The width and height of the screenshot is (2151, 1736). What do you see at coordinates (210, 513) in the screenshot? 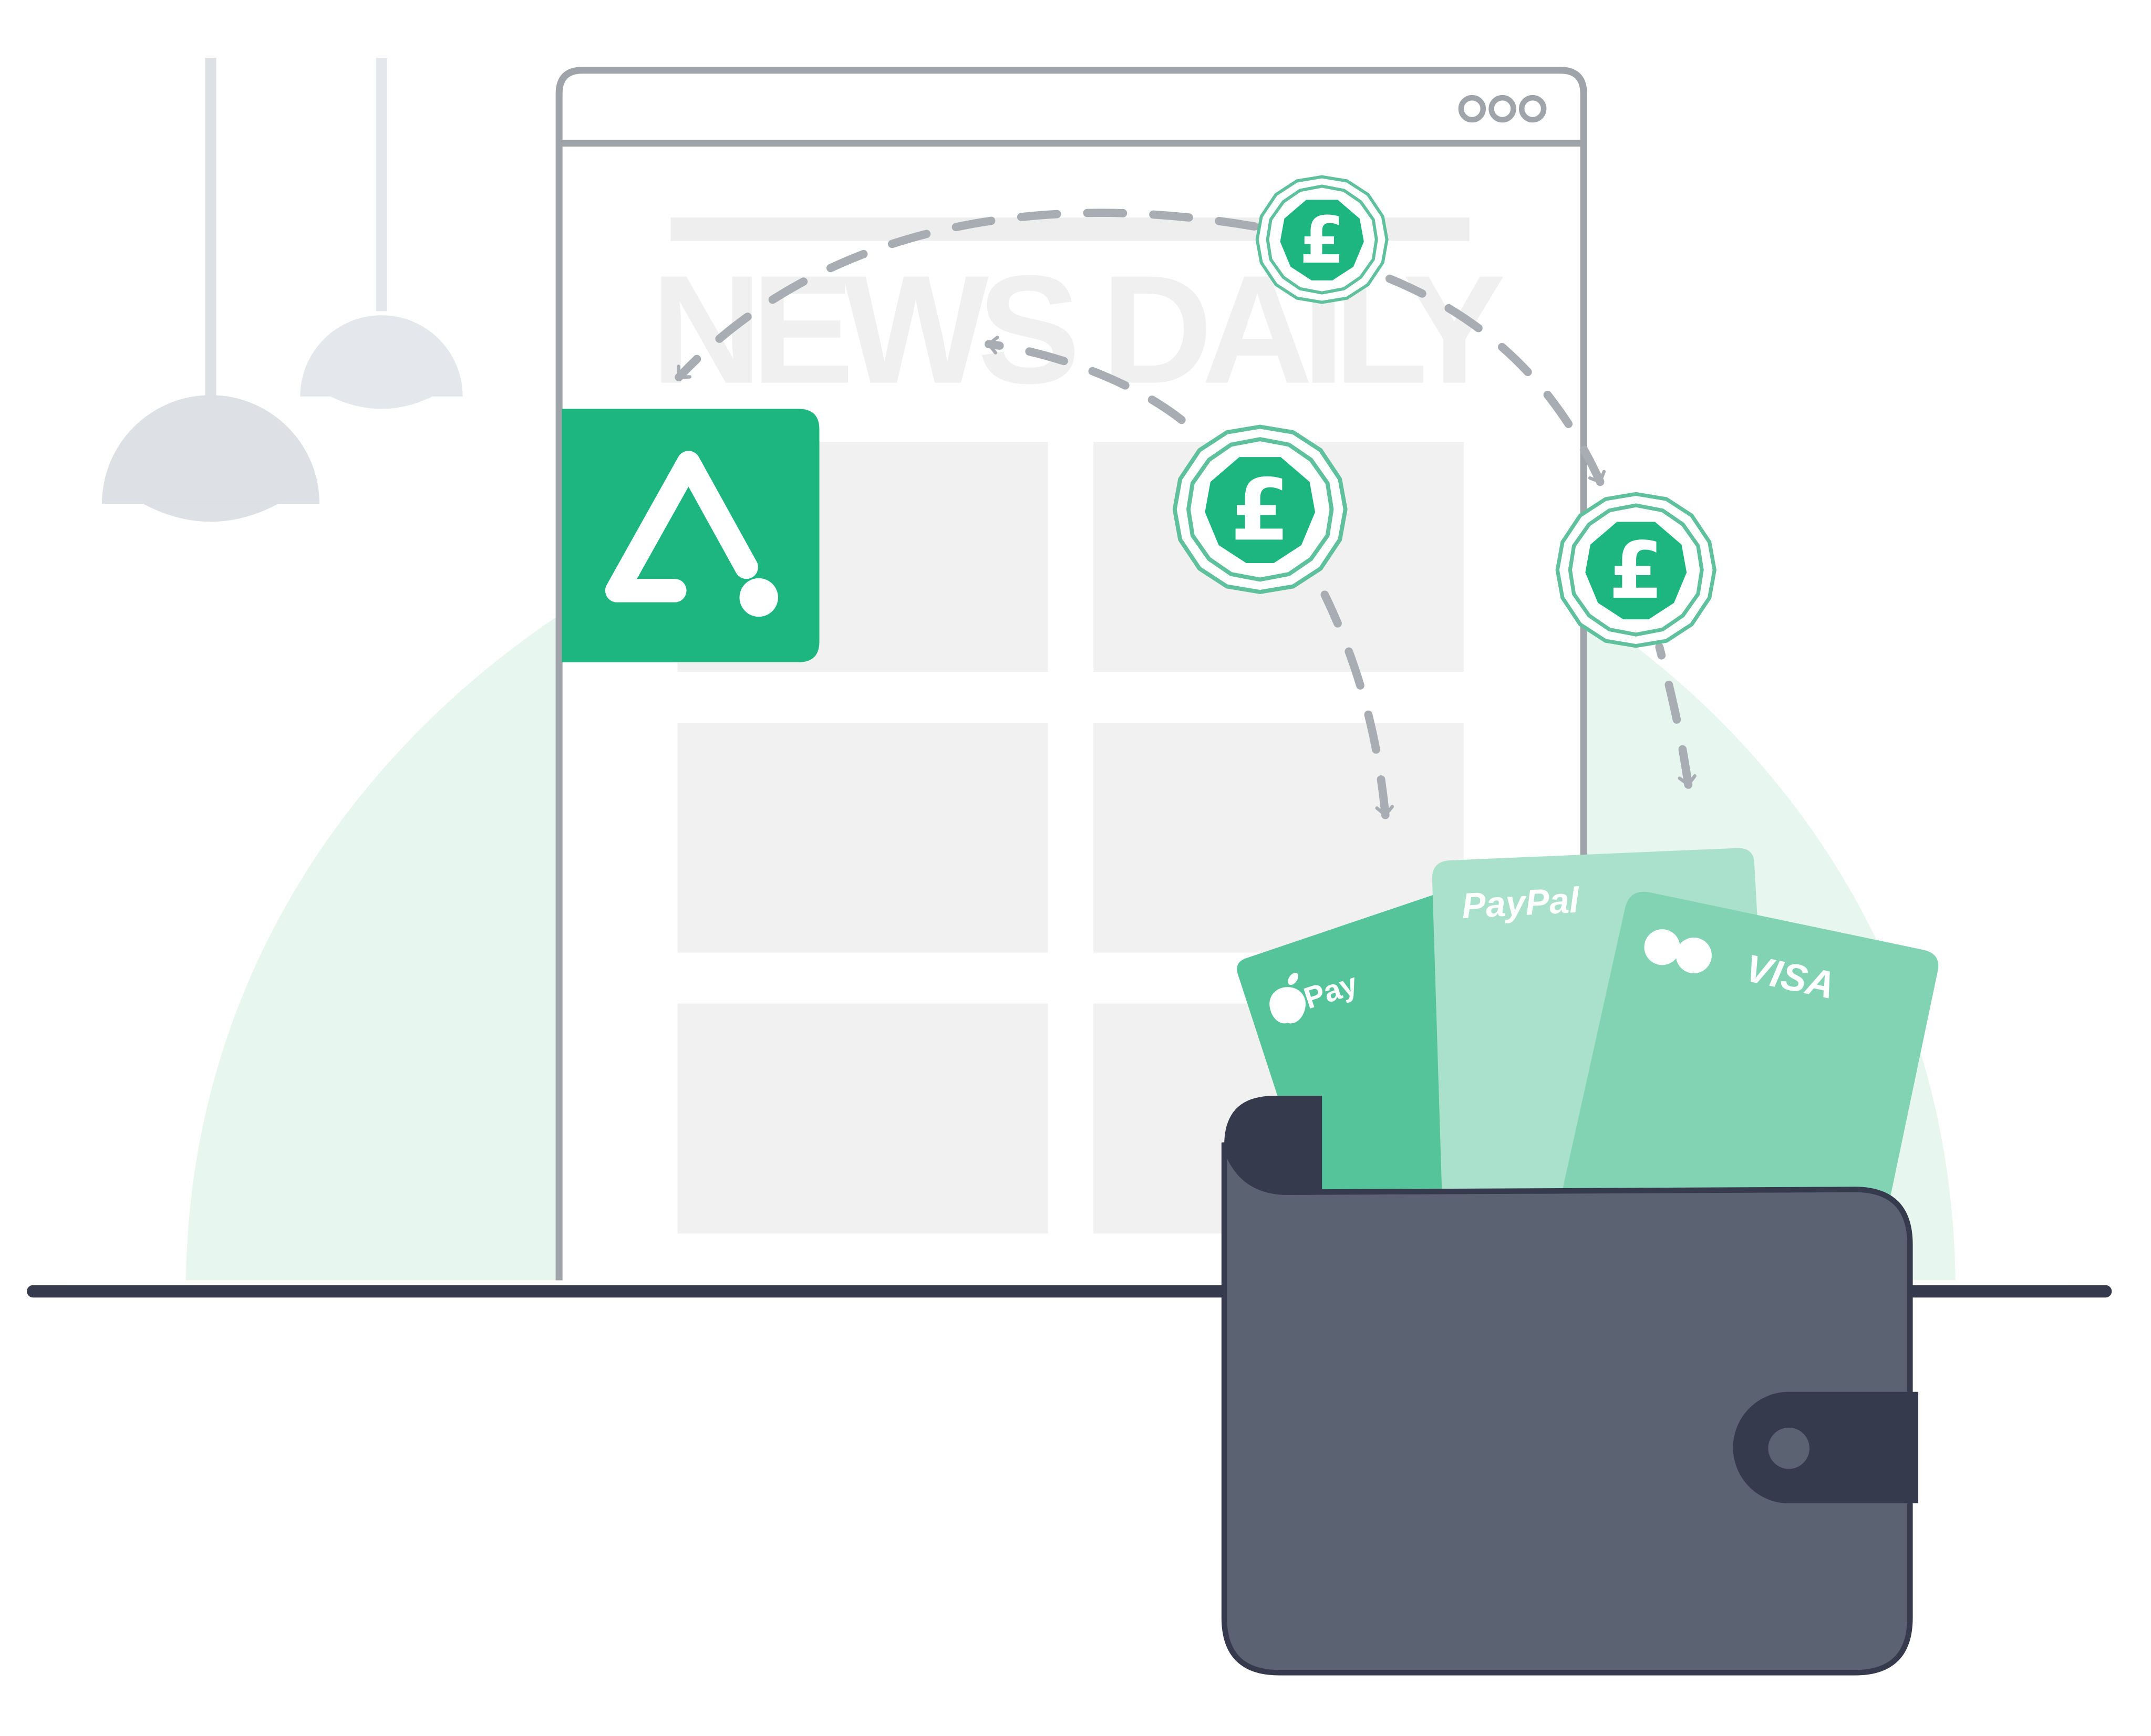
I see `lamp-rim-left` at bounding box center [210, 513].